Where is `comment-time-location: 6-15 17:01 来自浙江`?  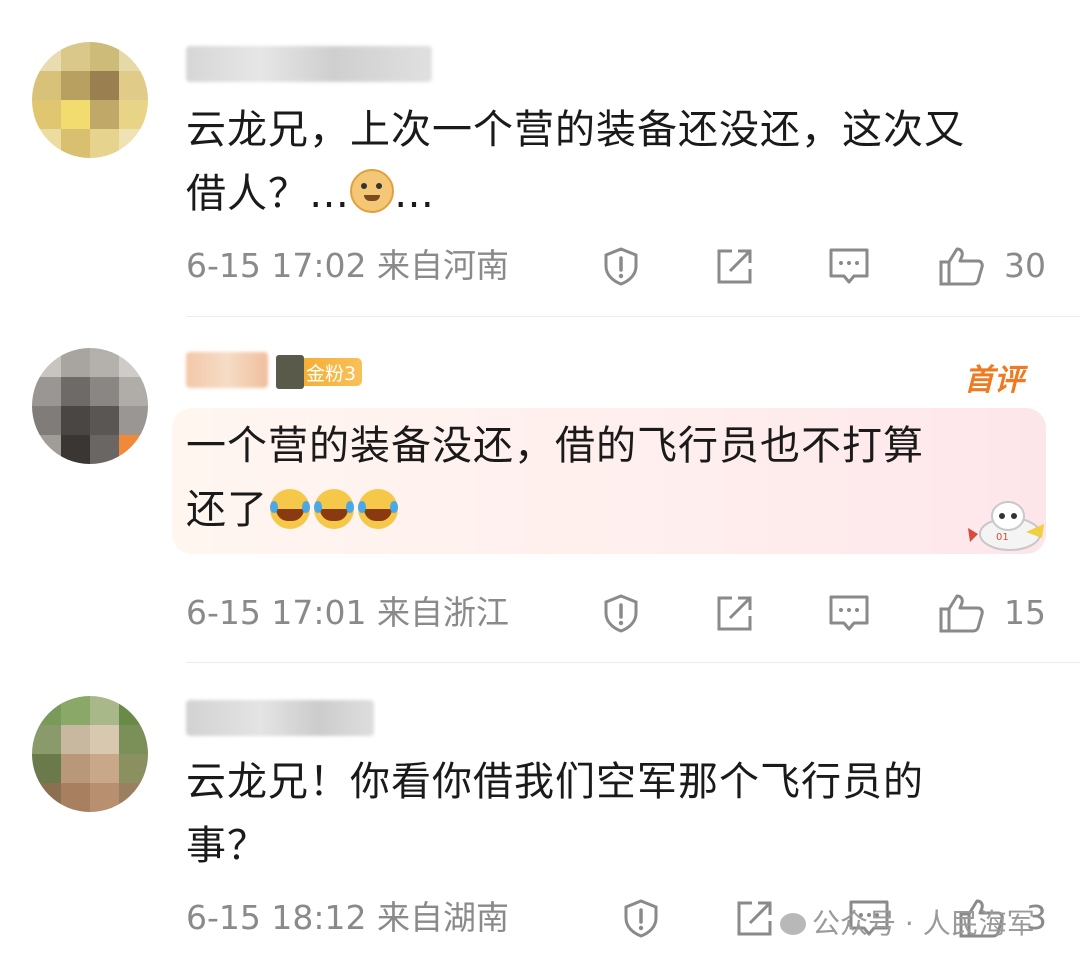
comment-time-location: 6-15 17:01 来自浙江 is located at coordinates (347, 612).